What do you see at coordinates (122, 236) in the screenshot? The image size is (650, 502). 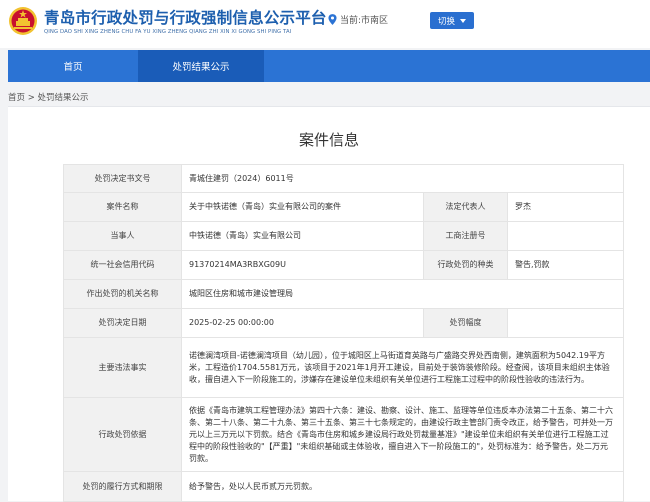 I see `party-label: 当事人` at bounding box center [122, 236].